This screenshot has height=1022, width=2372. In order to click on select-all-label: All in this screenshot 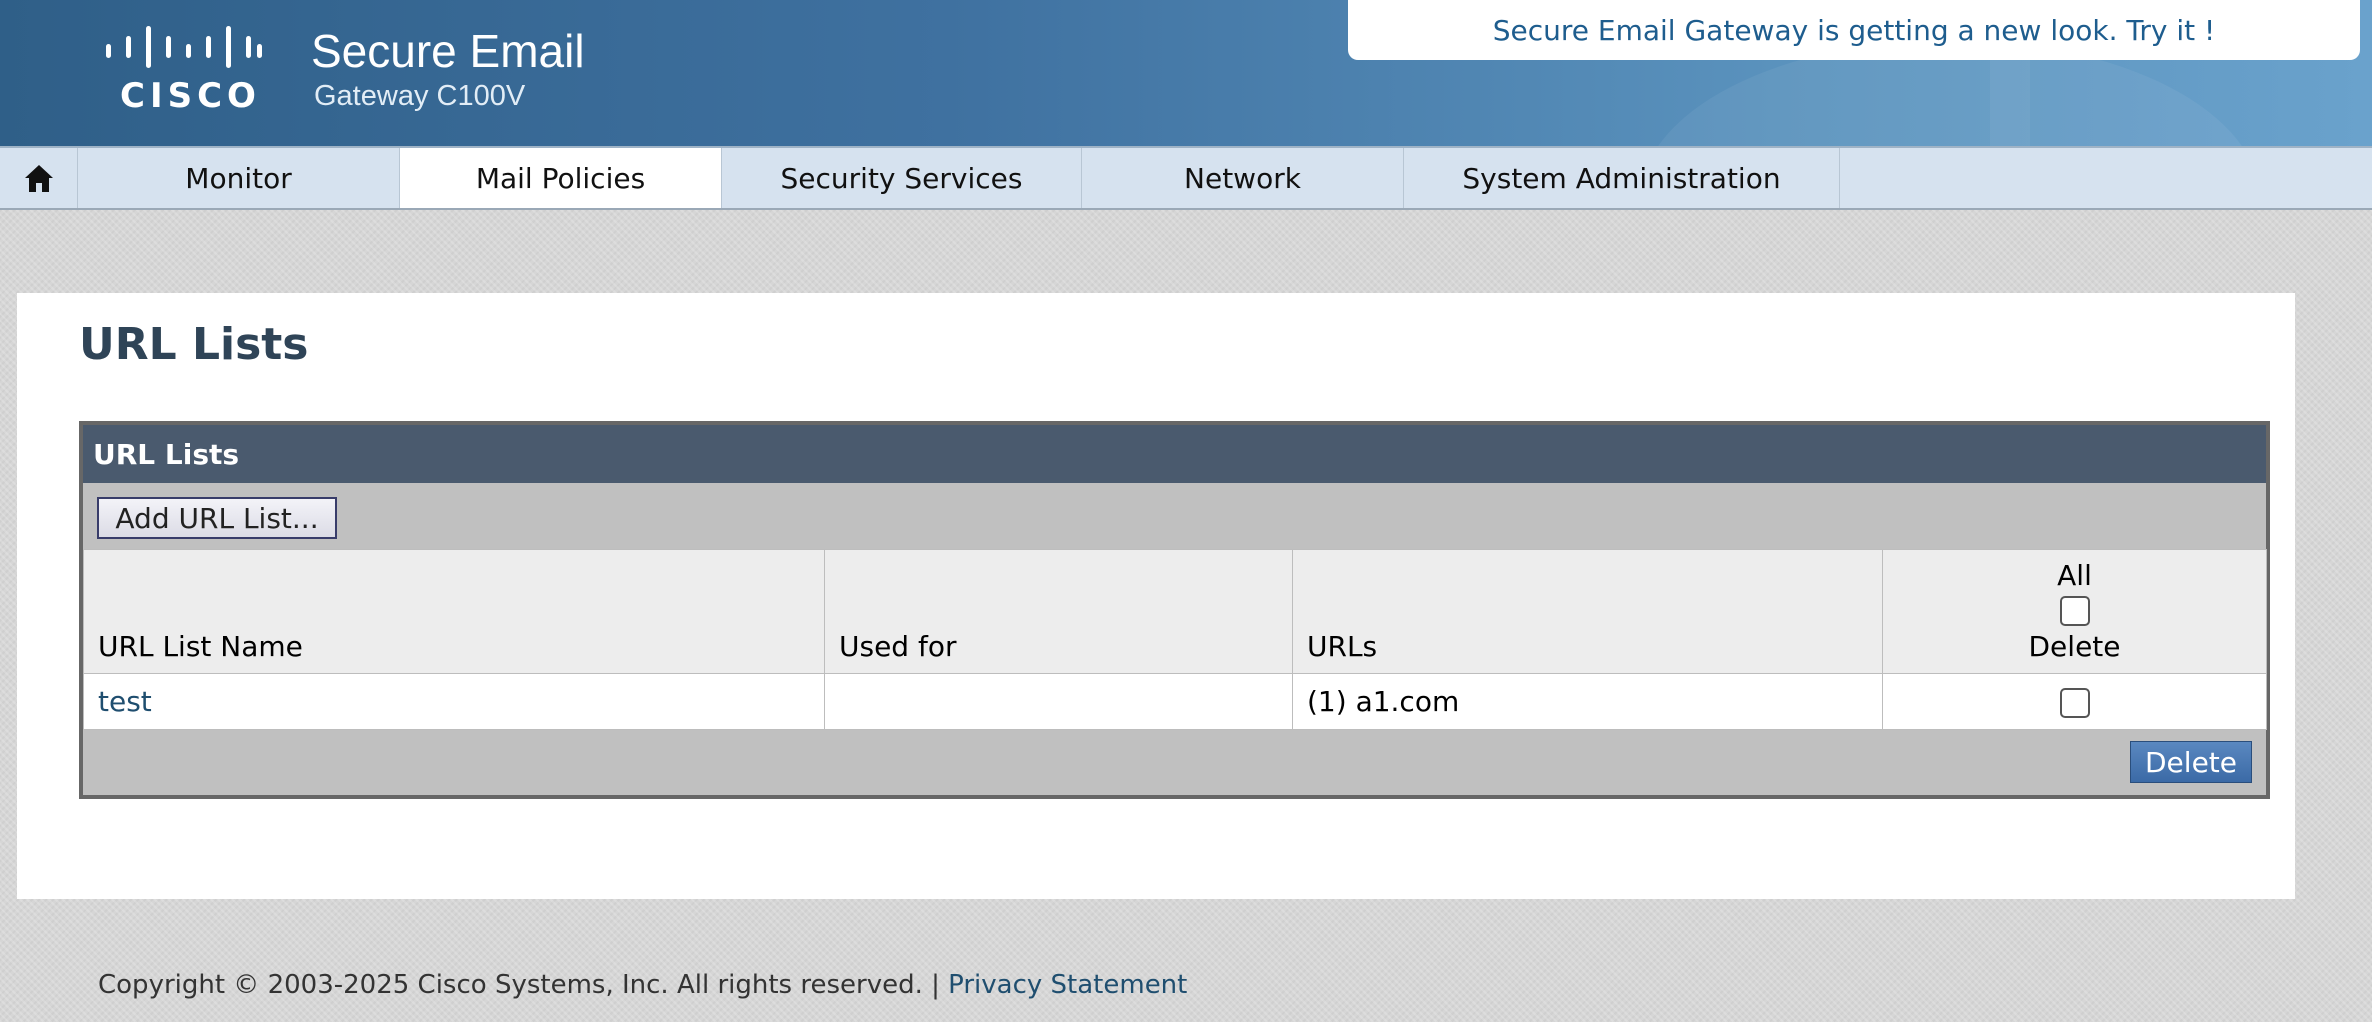, I will do `click(2074, 575)`.